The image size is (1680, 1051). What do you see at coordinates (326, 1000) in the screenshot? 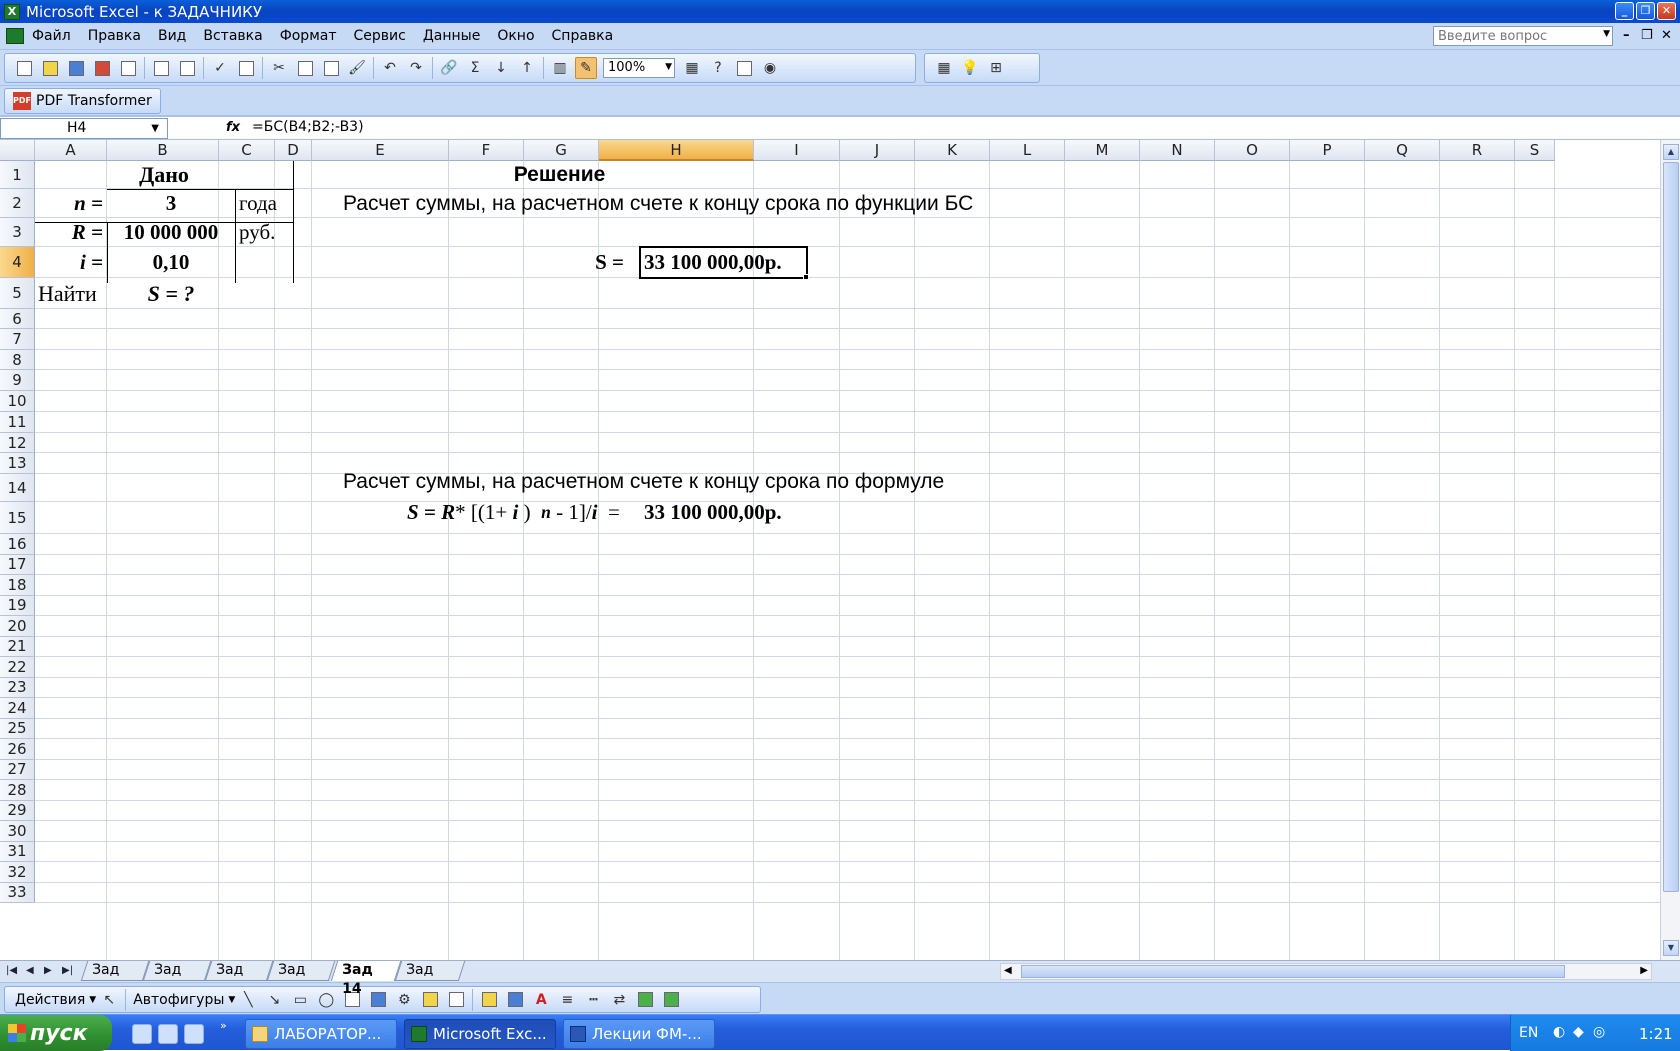
I see `oval-icon: ◯` at bounding box center [326, 1000].